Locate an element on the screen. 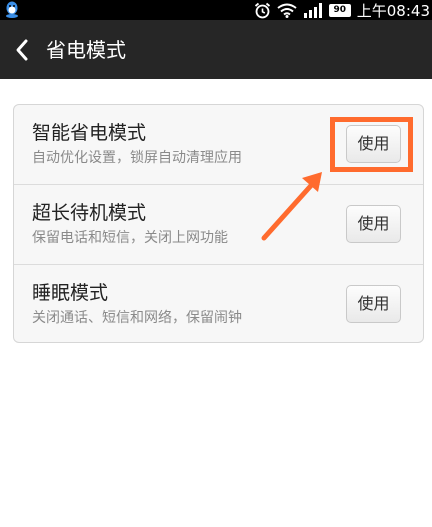 This screenshot has width=432, height=527. use-button-long-standby: 使用 is located at coordinates (373, 224).